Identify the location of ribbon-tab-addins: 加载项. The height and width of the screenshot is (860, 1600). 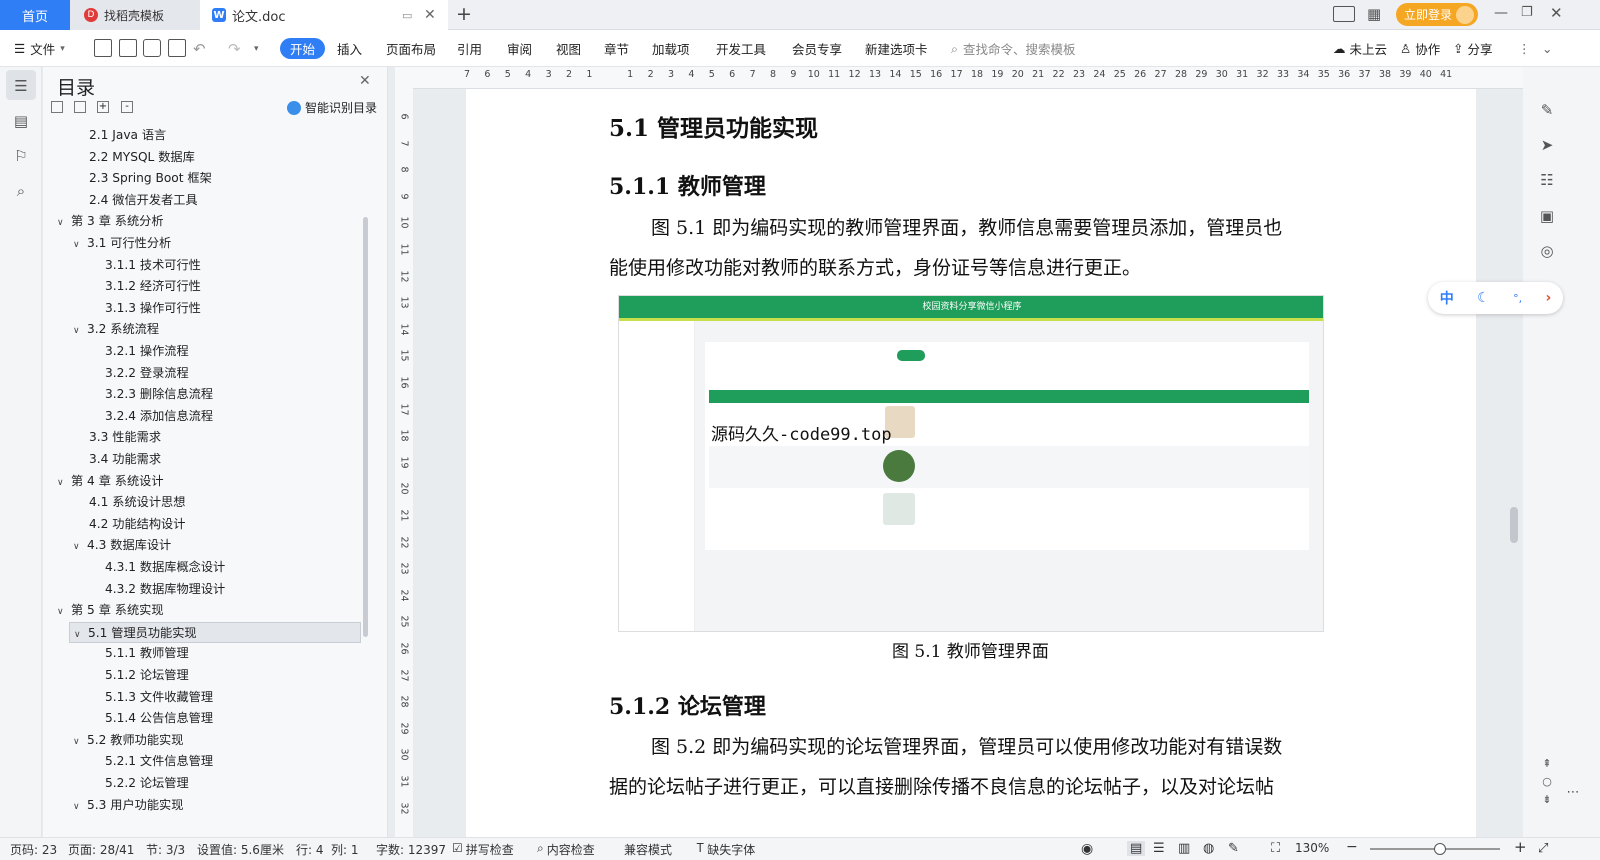
(671, 48).